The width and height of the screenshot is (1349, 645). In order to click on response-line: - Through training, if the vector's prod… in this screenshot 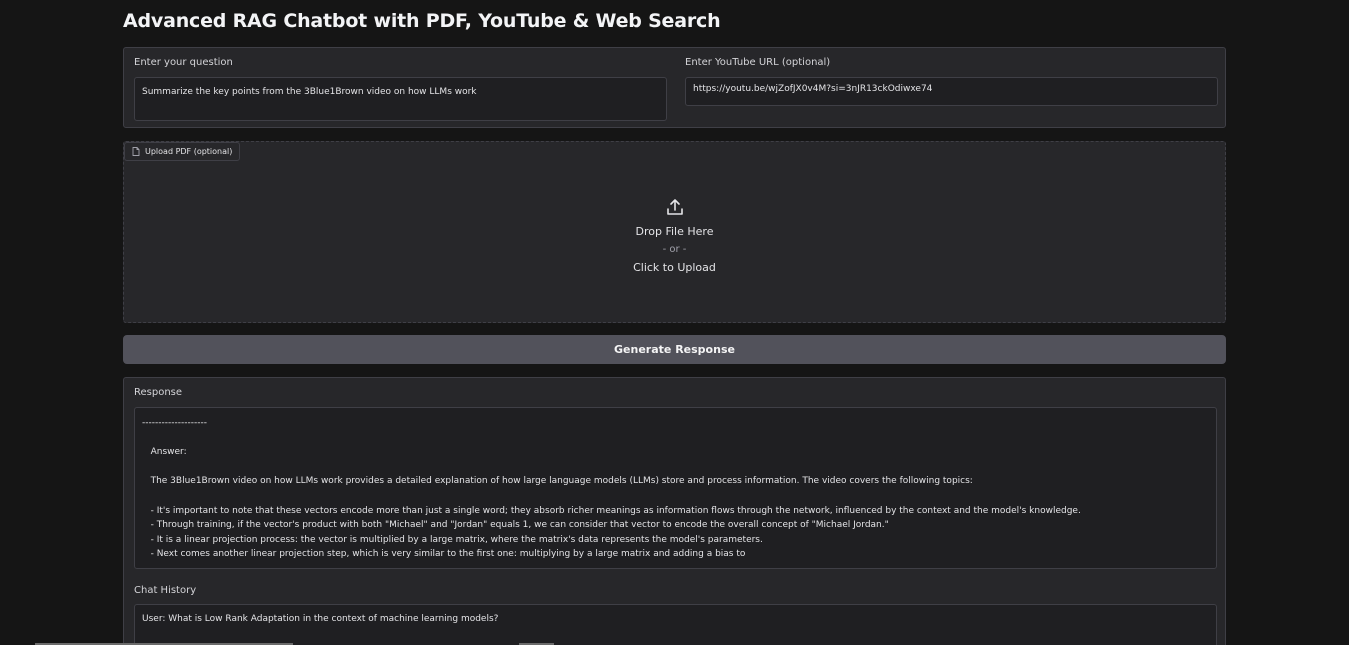, I will do `click(515, 525)`.